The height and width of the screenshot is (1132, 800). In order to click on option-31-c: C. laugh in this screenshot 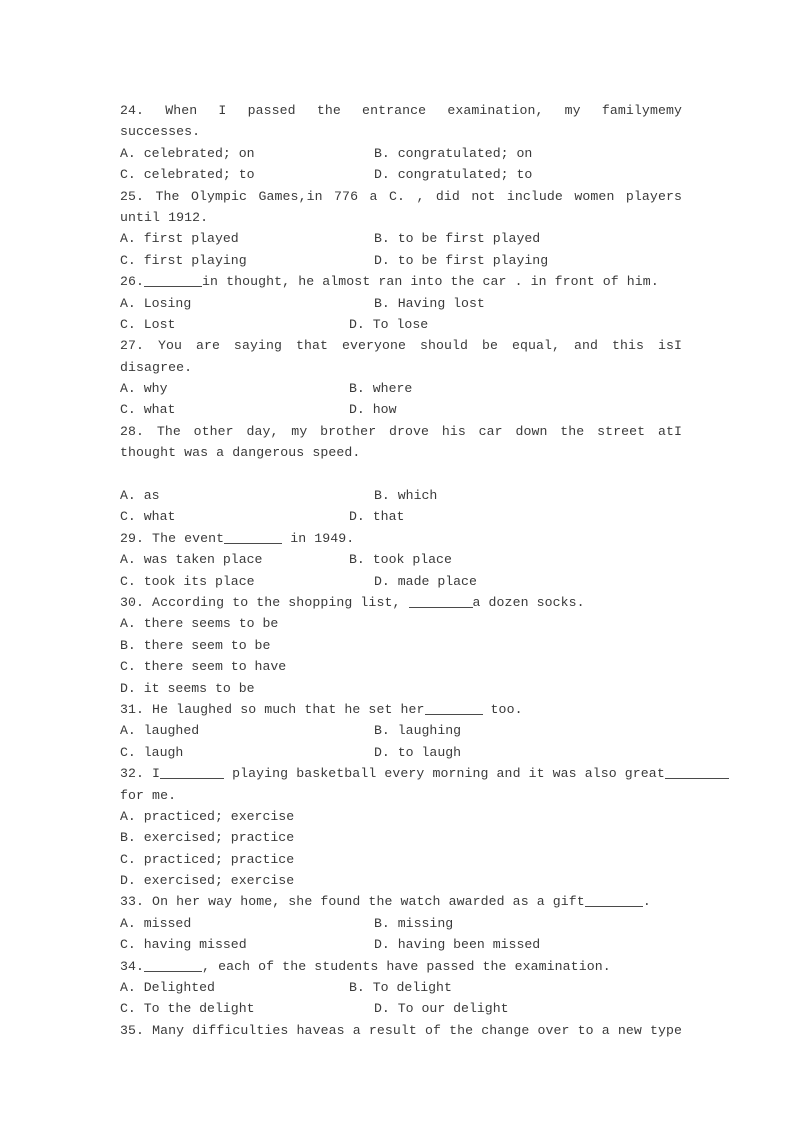, I will do `click(151, 752)`.